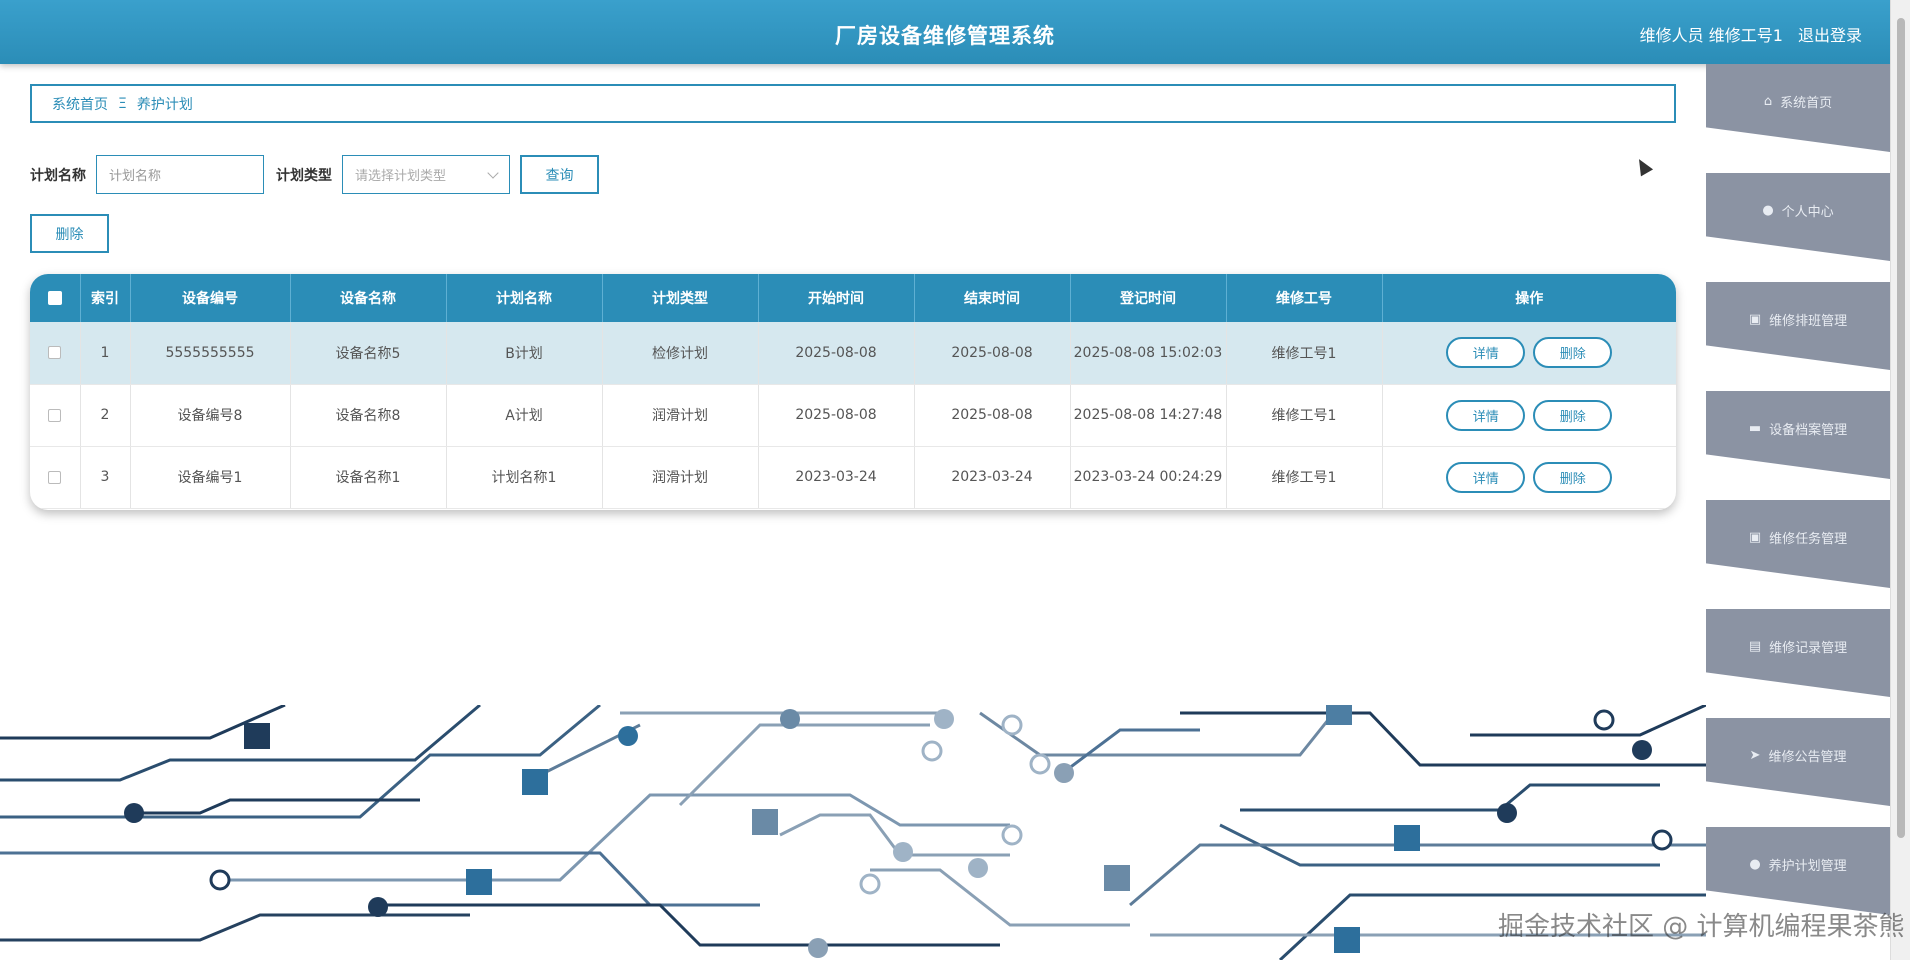  I want to click on cell-device-name: 设备名称8, so click(368, 415).